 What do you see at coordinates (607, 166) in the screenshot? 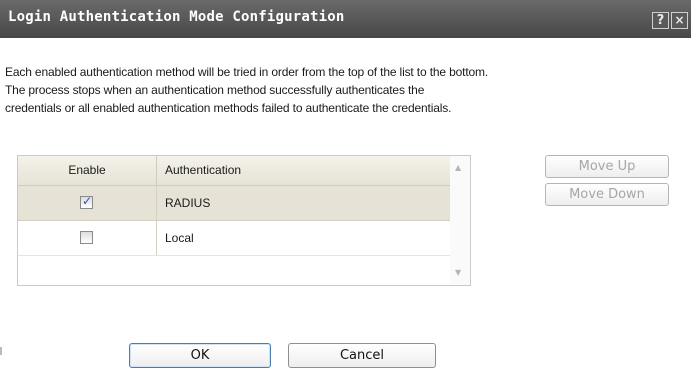
I see `move-up-button: Move Up` at bounding box center [607, 166].